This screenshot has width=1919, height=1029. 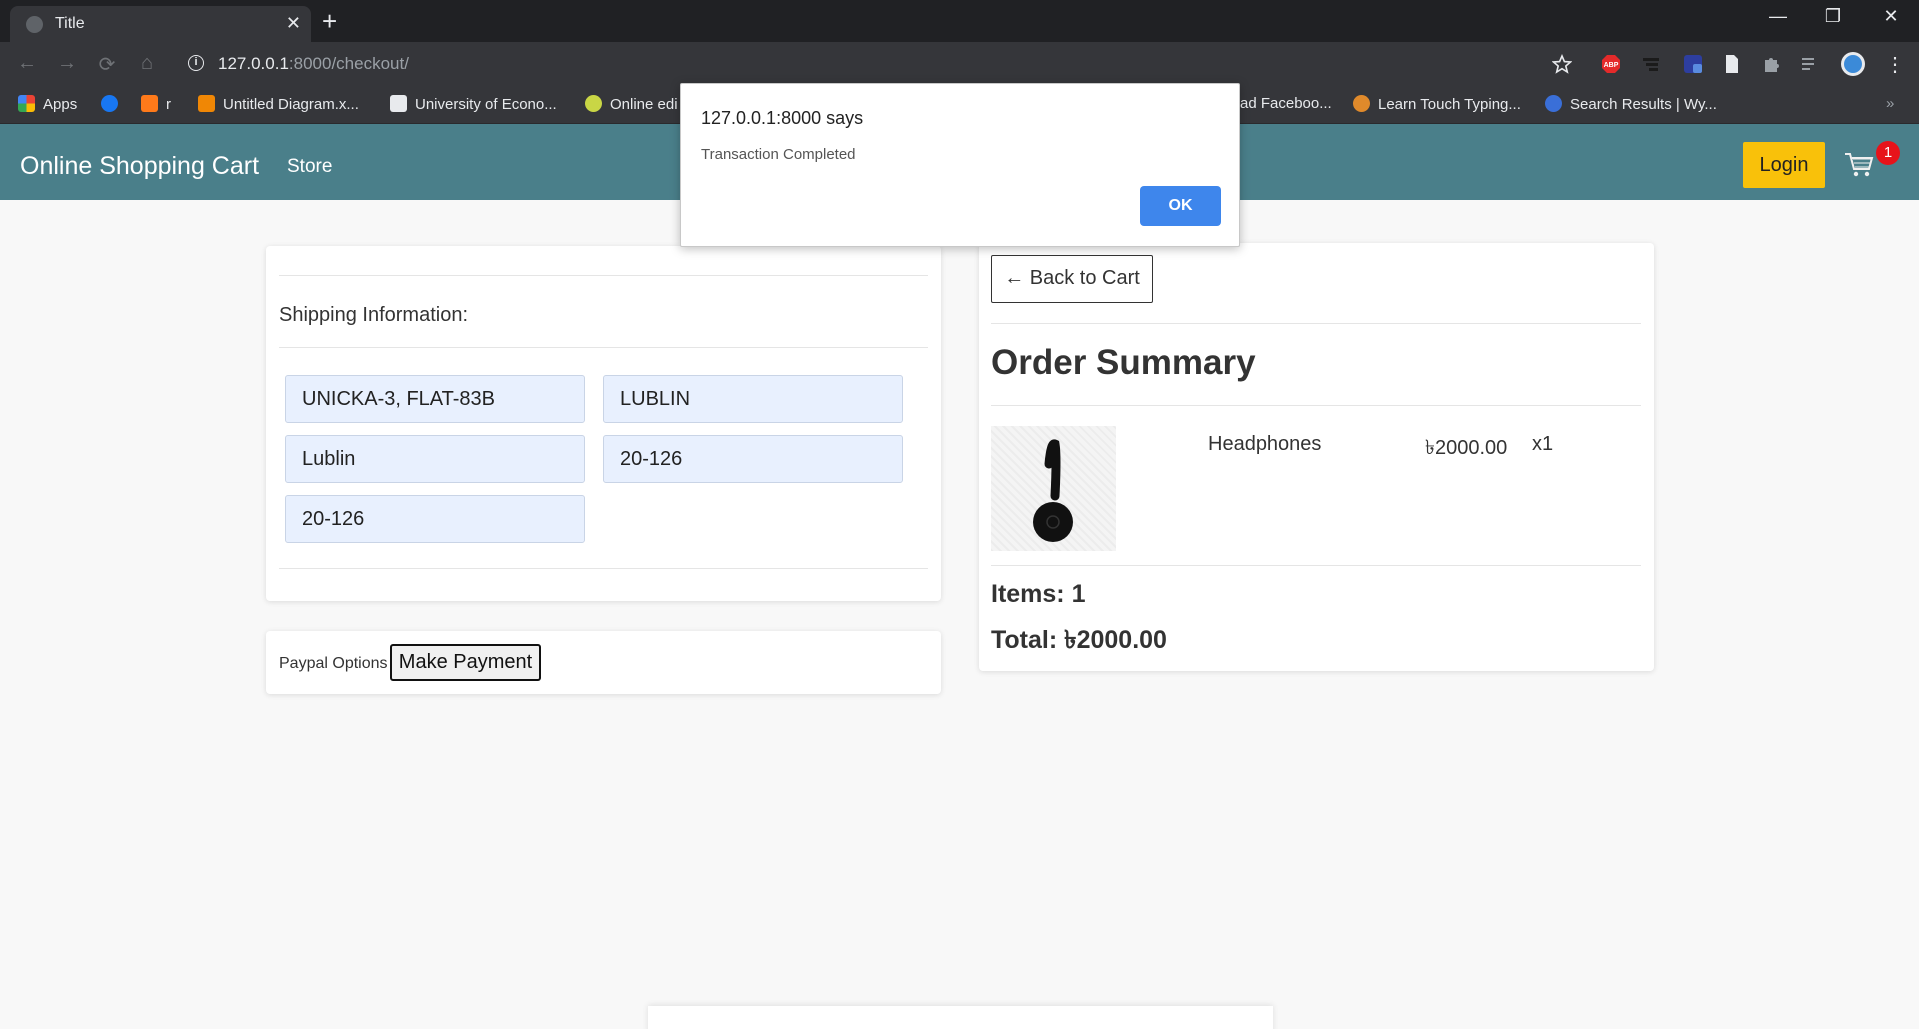 I want to click on shipping-title: Shipping Information:, so click(x=374, y=315).